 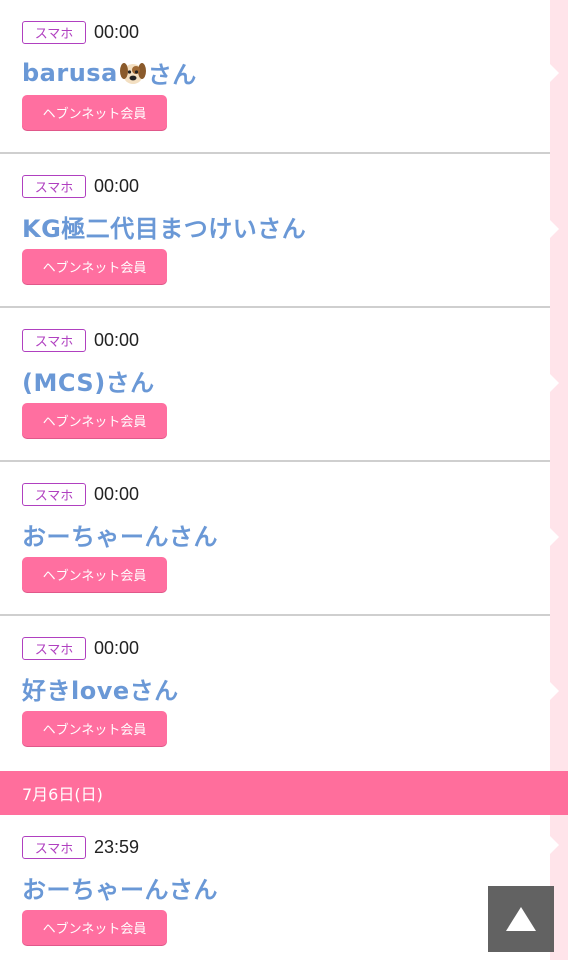 What do you see at coordinates (88, 383) in the screenshot?
I see `visitor-name-text: (MCS)さん` at bounding box center [88, 383].